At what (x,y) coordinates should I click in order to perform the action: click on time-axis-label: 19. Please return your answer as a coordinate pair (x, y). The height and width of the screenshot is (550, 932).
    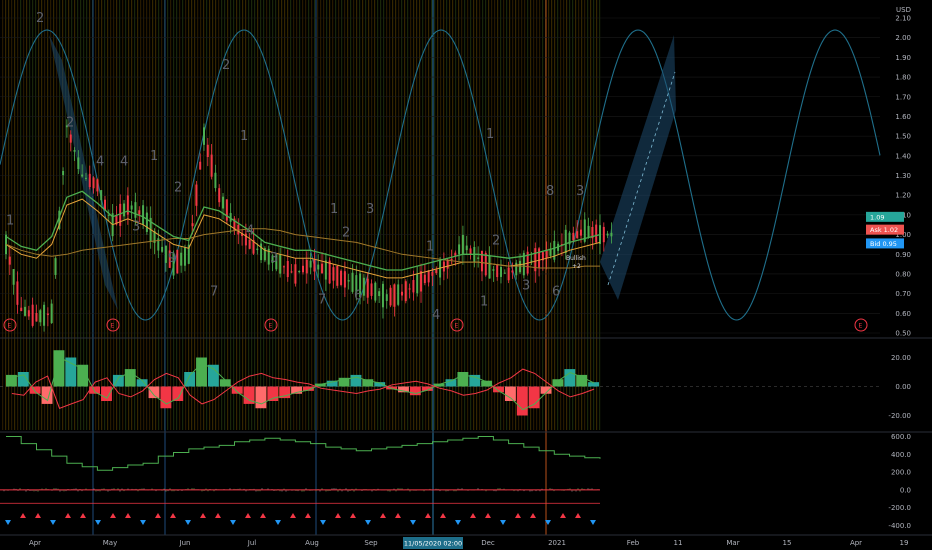
    Looking at the image, I should click on (904, 543).